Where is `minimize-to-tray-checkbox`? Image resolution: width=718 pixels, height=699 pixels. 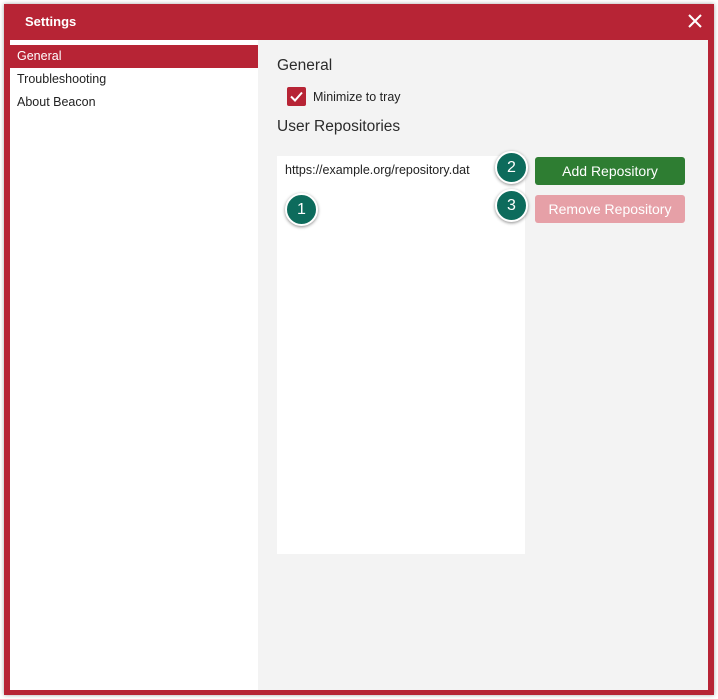 minimize-to-tray-checkbox is located at coordinates (296, 96).